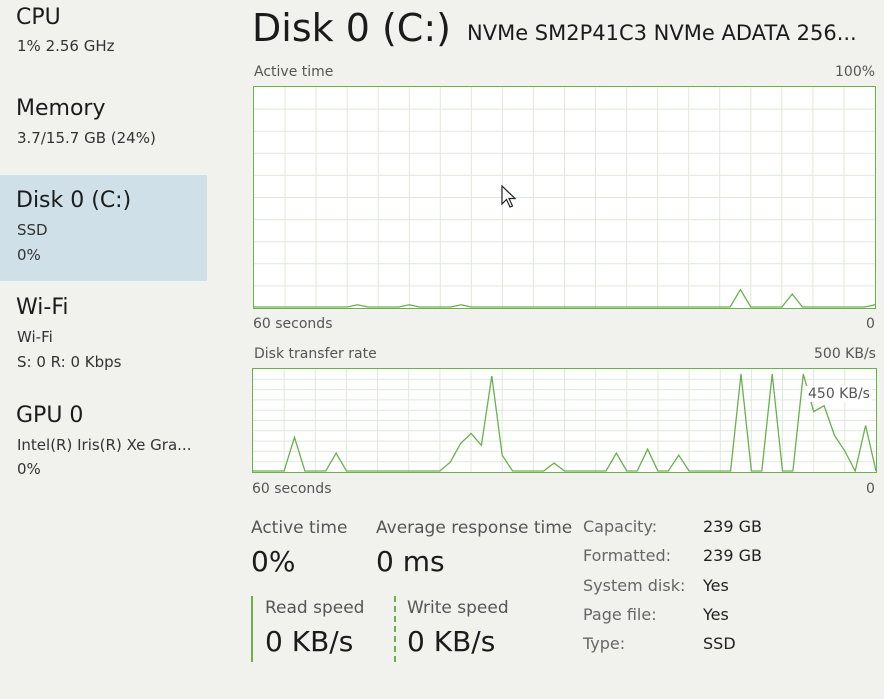 Image resolution: width=884 pixels, height=699 pixels. I want to click on mouse-cursor-icon, so click(509, 196).